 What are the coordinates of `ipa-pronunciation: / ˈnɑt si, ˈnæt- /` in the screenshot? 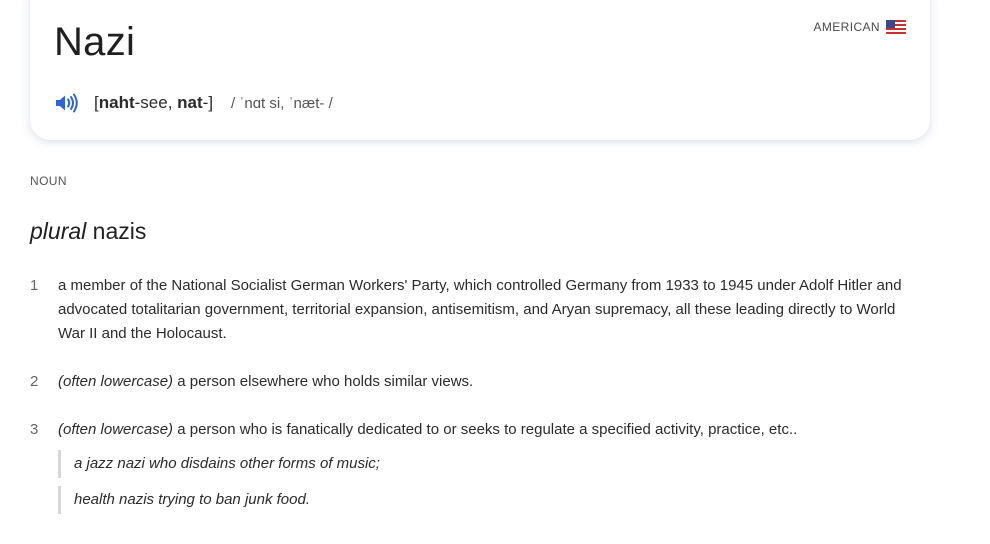 It's located at (282, 103).